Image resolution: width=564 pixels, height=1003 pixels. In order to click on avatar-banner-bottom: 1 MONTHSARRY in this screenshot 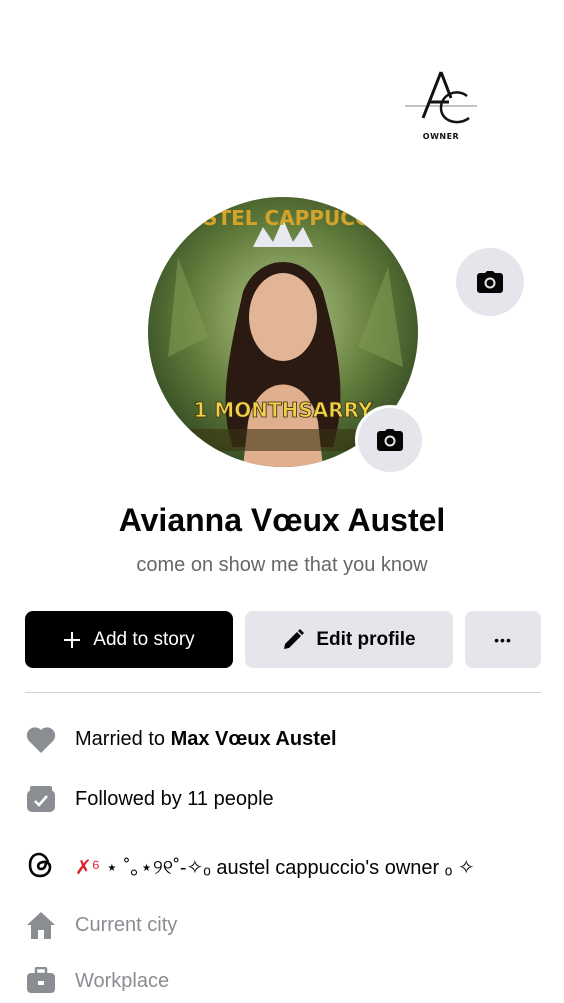, I will do `click(283, 410)`.